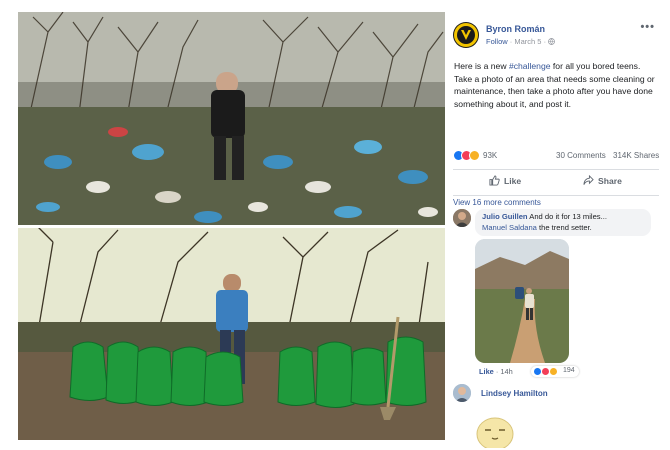  Describe the element at coordinates (515, 29) in the screenshot. I see `author-name: Byron Román` at that location.